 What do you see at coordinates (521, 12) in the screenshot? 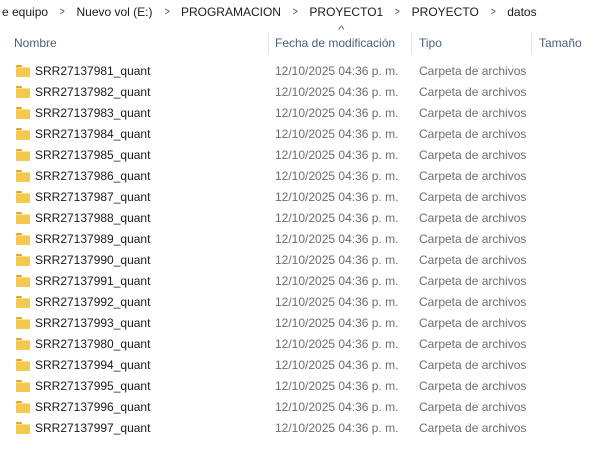
I see `breadcrumb-item-datos: datos` at bounding box center [521, 12].